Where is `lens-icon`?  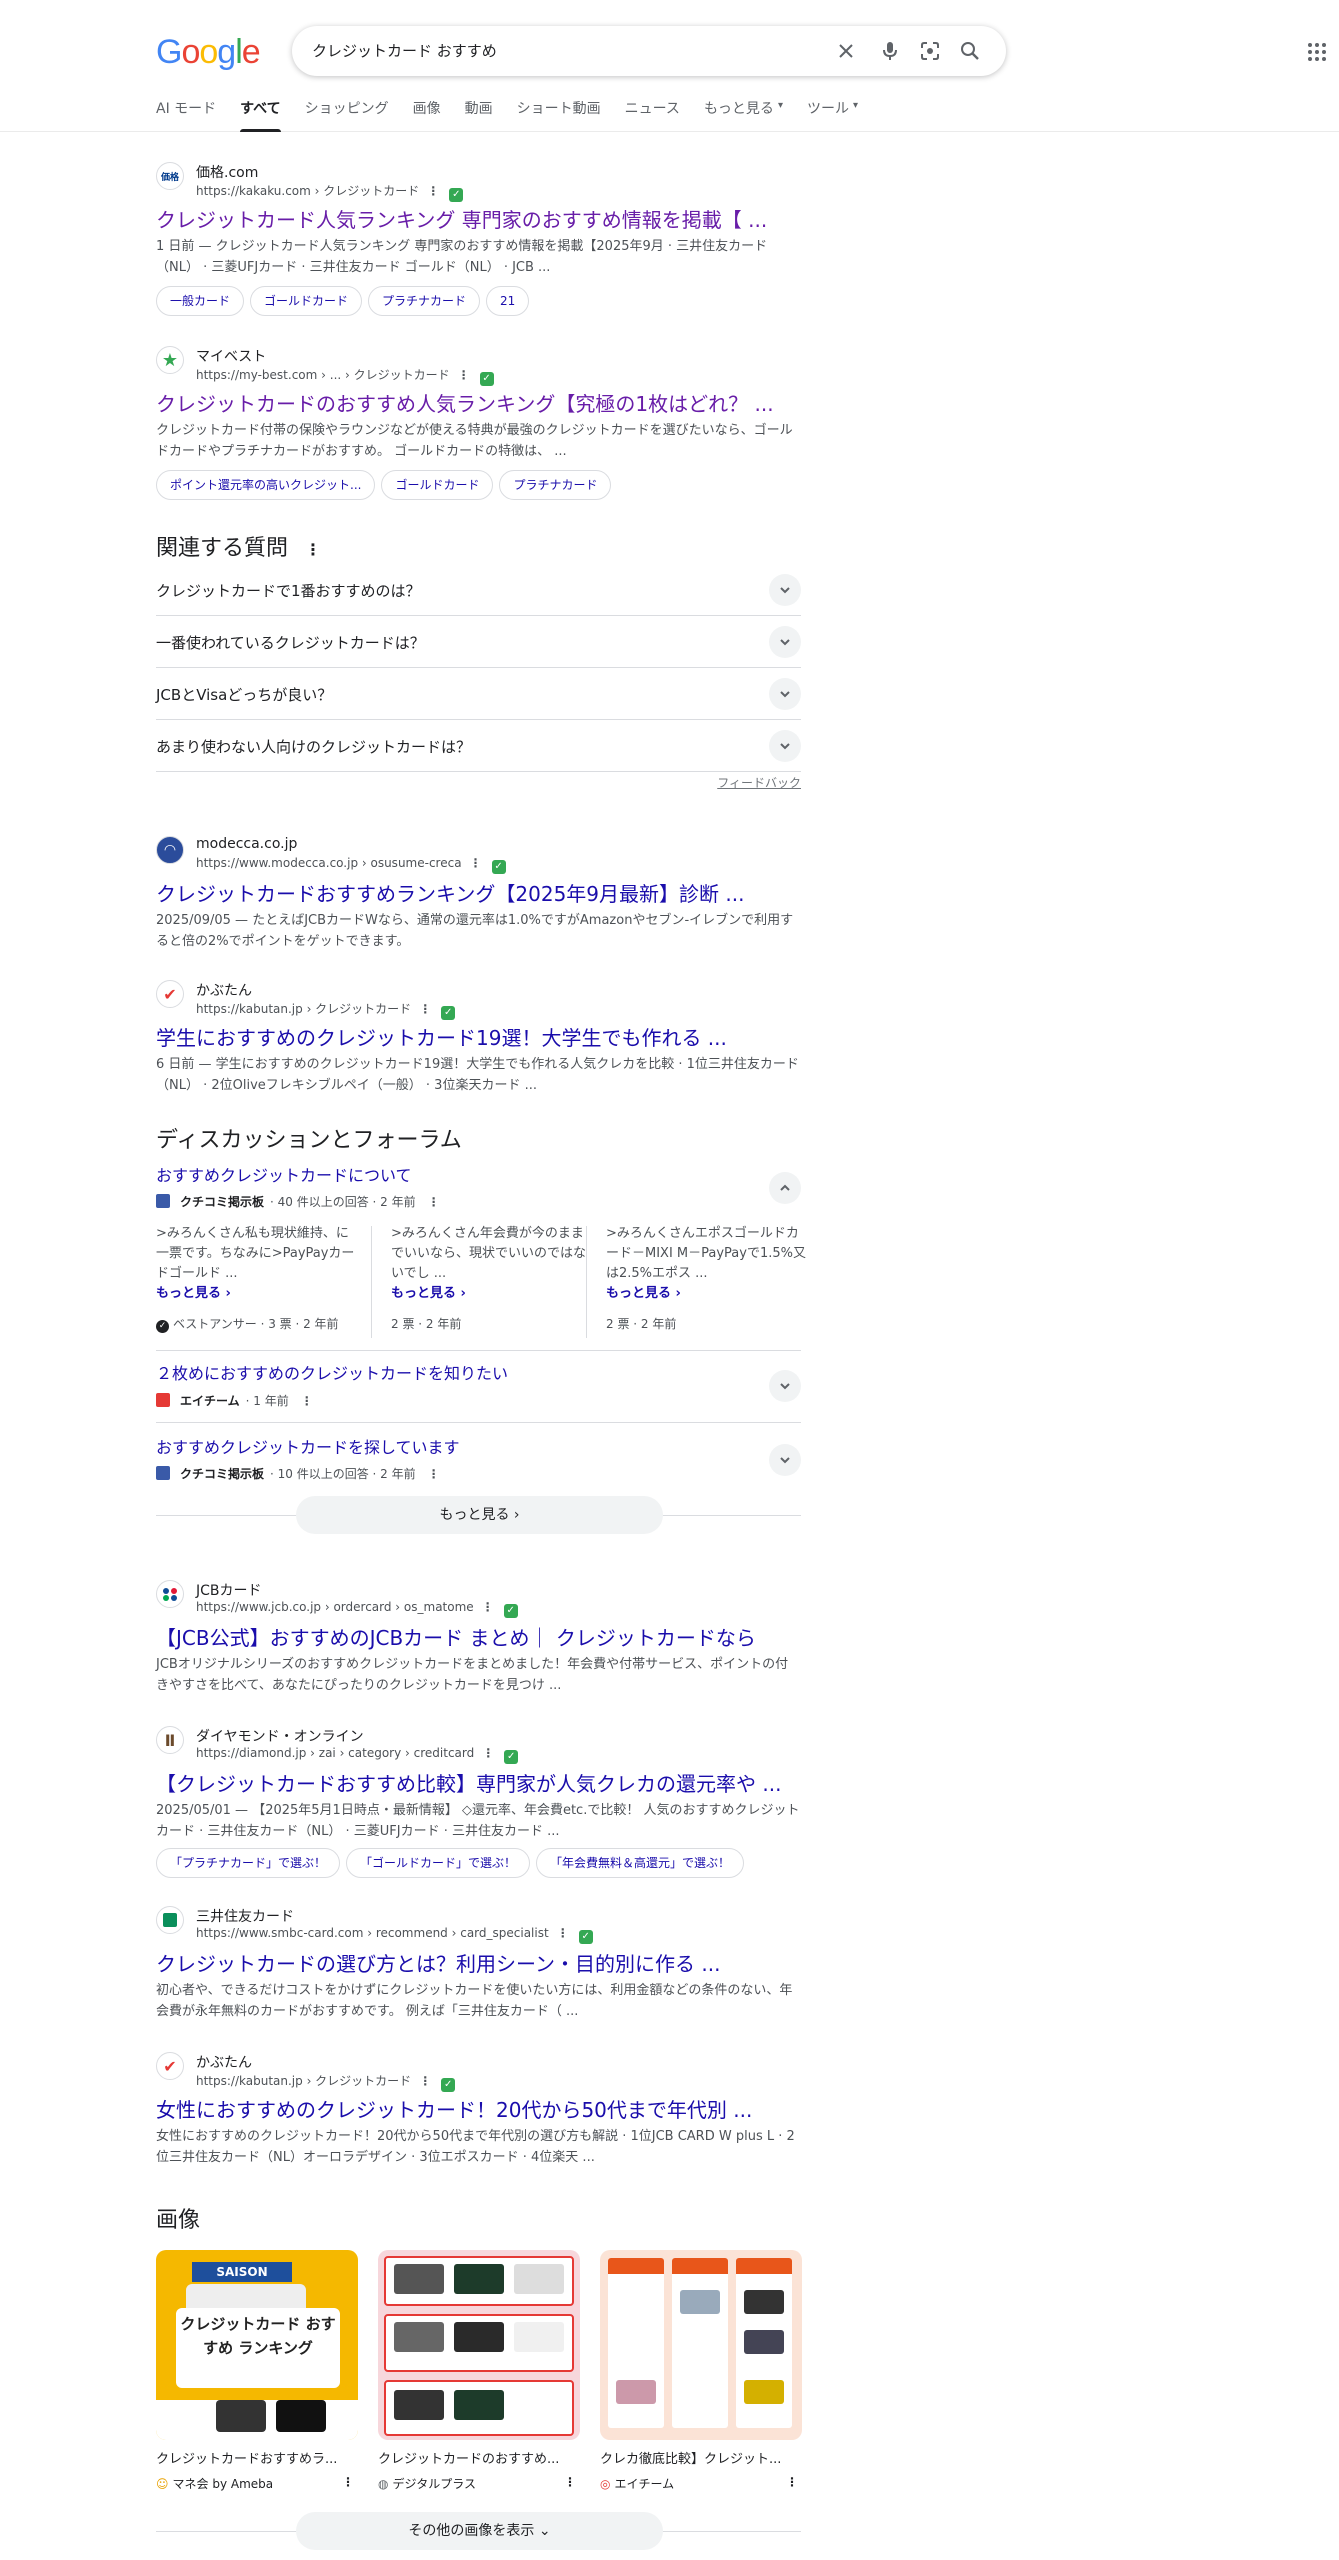 lens-icon is located at coordinates (930, 51).